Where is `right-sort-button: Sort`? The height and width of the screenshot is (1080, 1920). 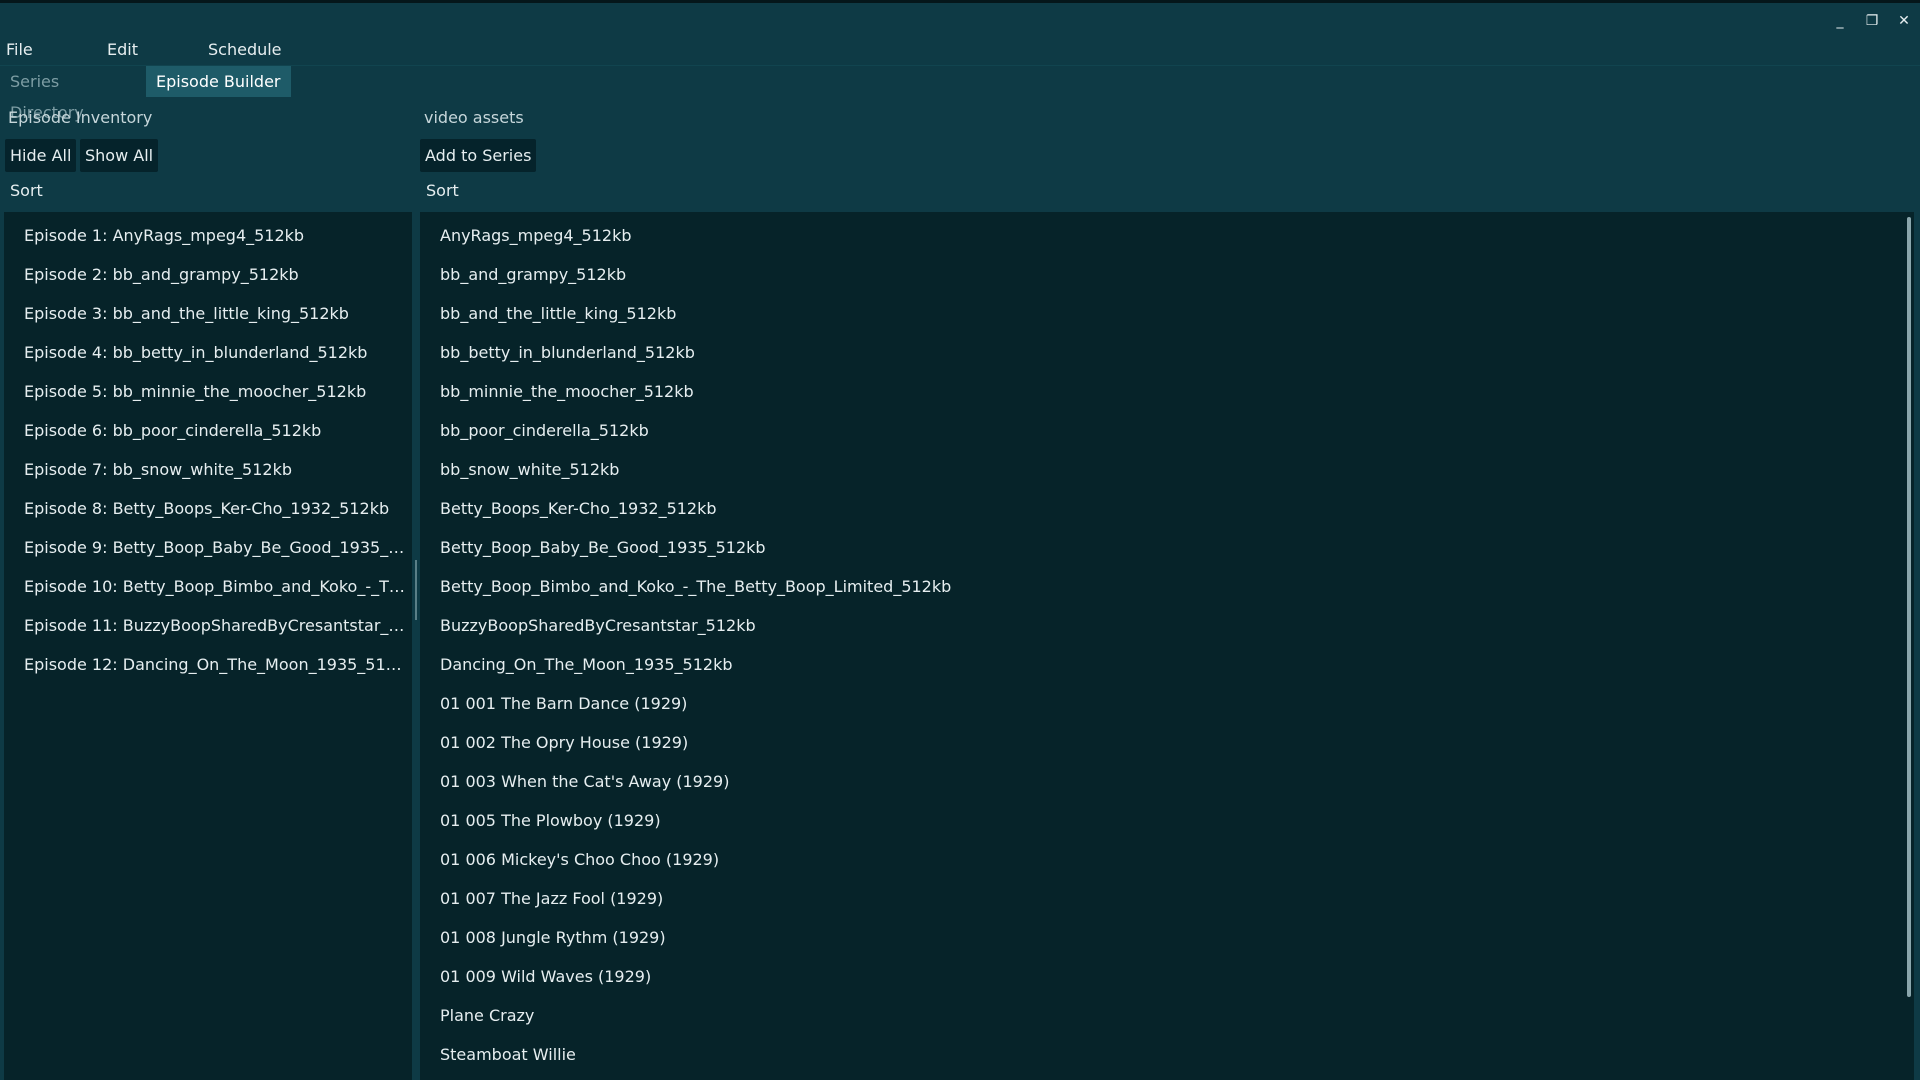
right-sort-button: Sort is located at coordinates (442, 190).